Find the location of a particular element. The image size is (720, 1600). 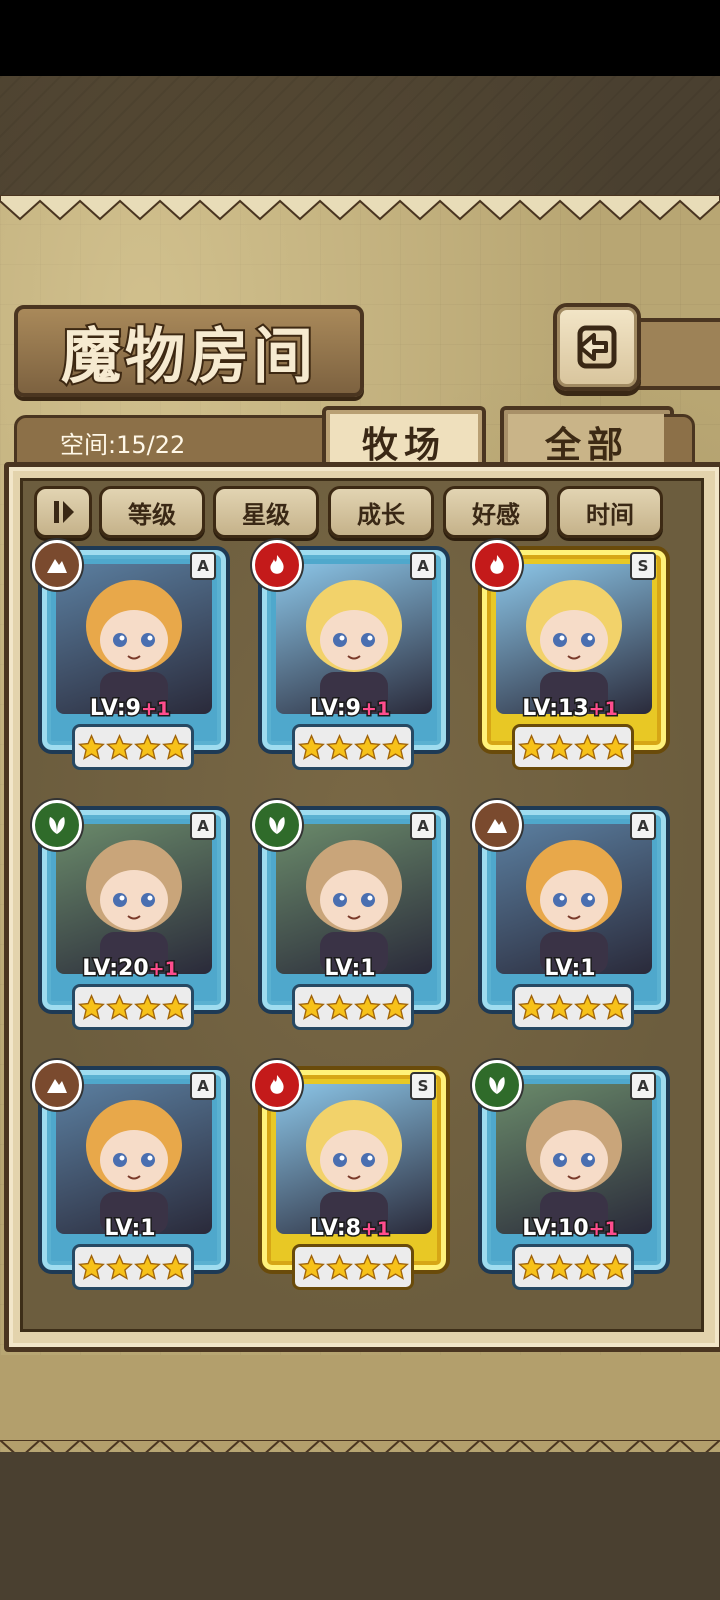

level-label: LV:8+1 is located at coordinates (350, 1229).